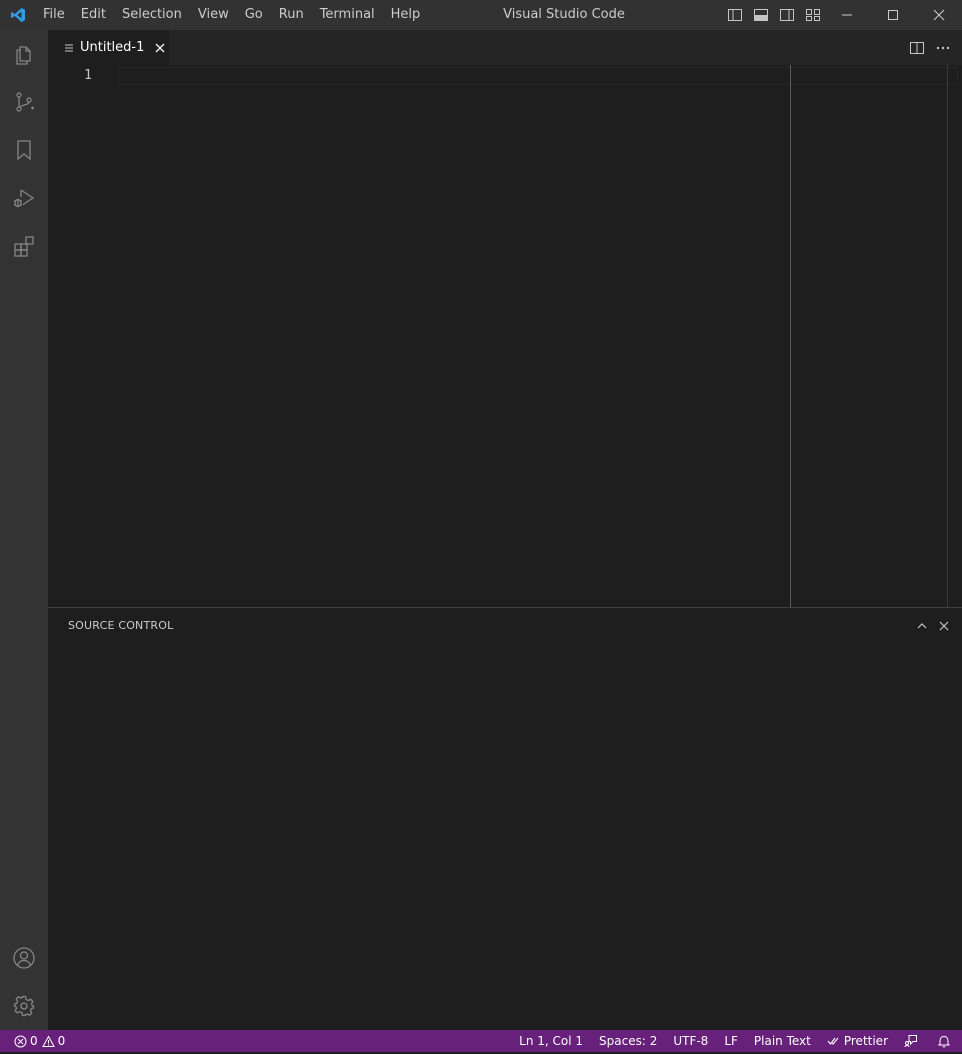 The image size is (962, 1054). I want to click on encoding: UTF-8, so click(690, 1041).